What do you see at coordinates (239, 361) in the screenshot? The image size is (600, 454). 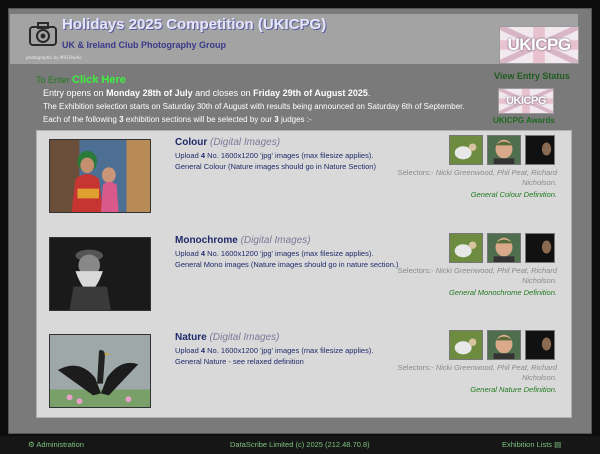 I see `section-notes: General Nature - see relaxed definition` at bounding box center [239, 361].